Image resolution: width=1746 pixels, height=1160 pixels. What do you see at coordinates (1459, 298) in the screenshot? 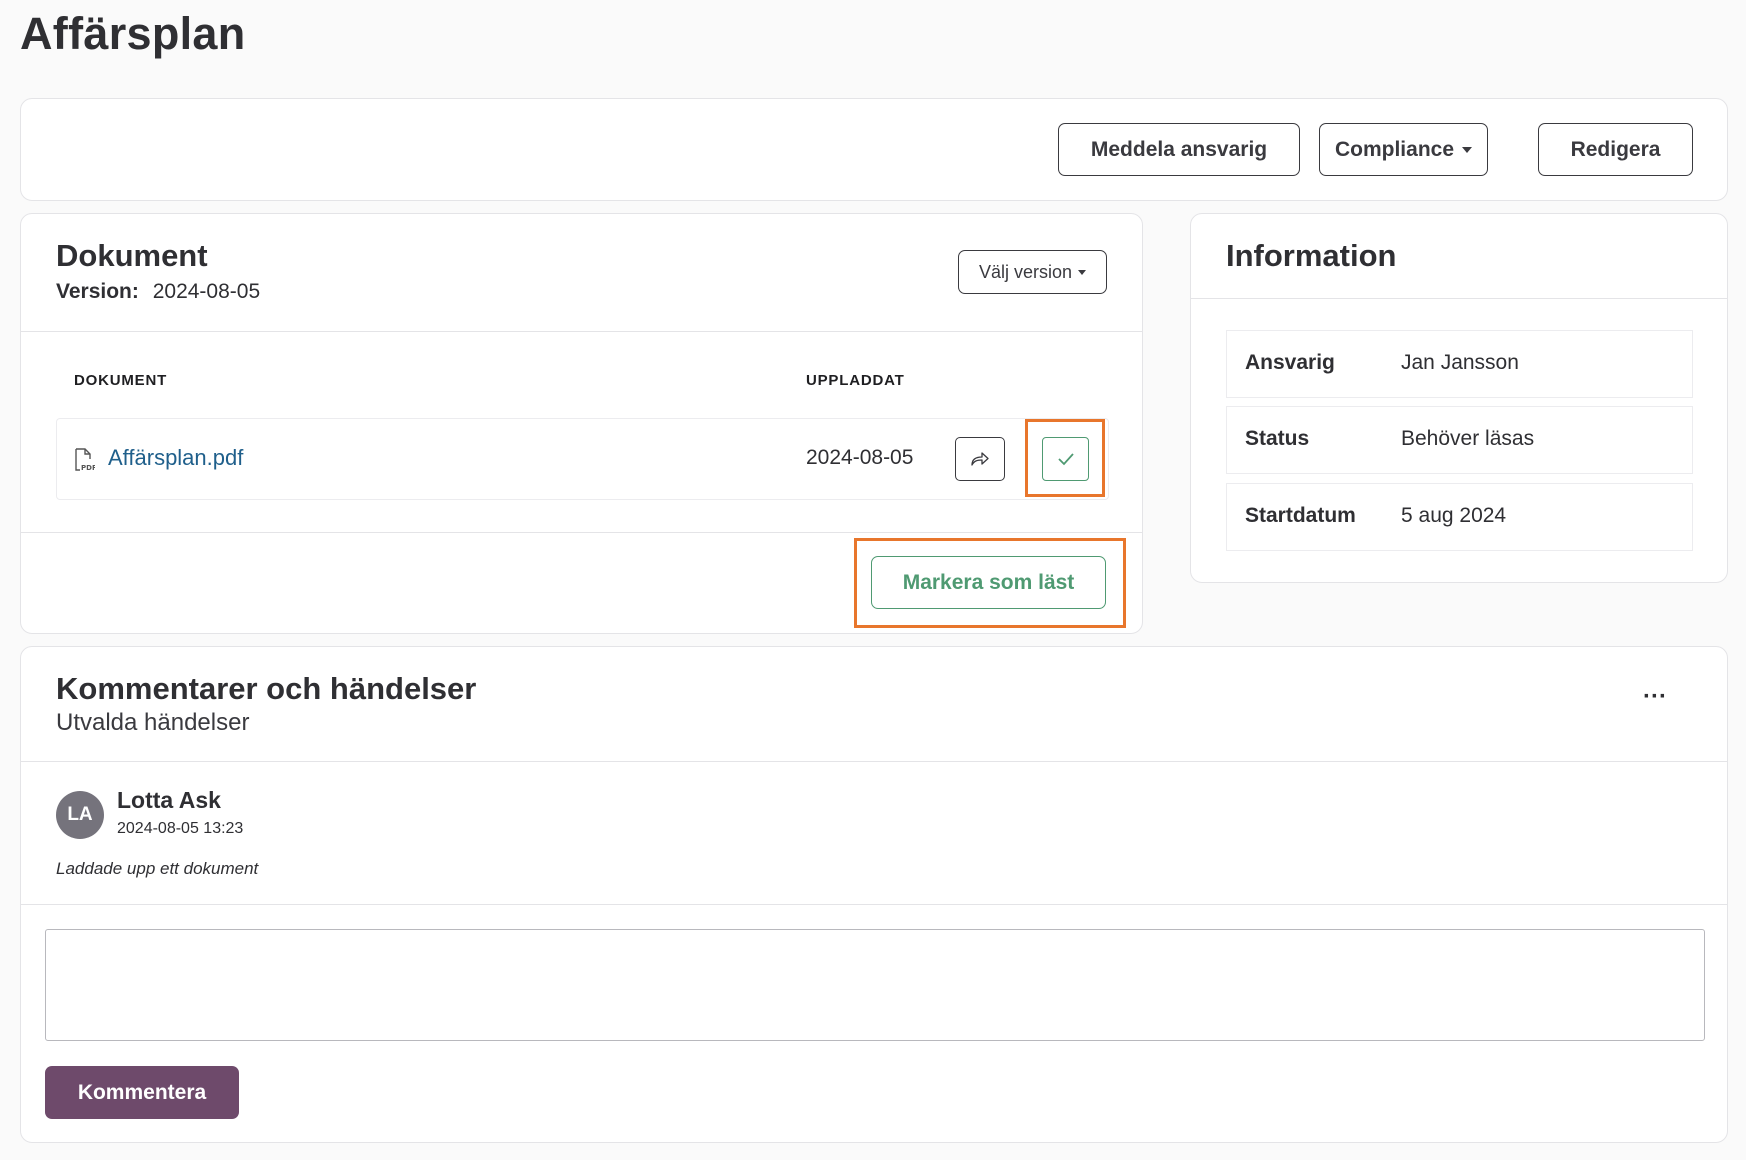
I see `information-header-divider` at bounding box center [1459, 298].